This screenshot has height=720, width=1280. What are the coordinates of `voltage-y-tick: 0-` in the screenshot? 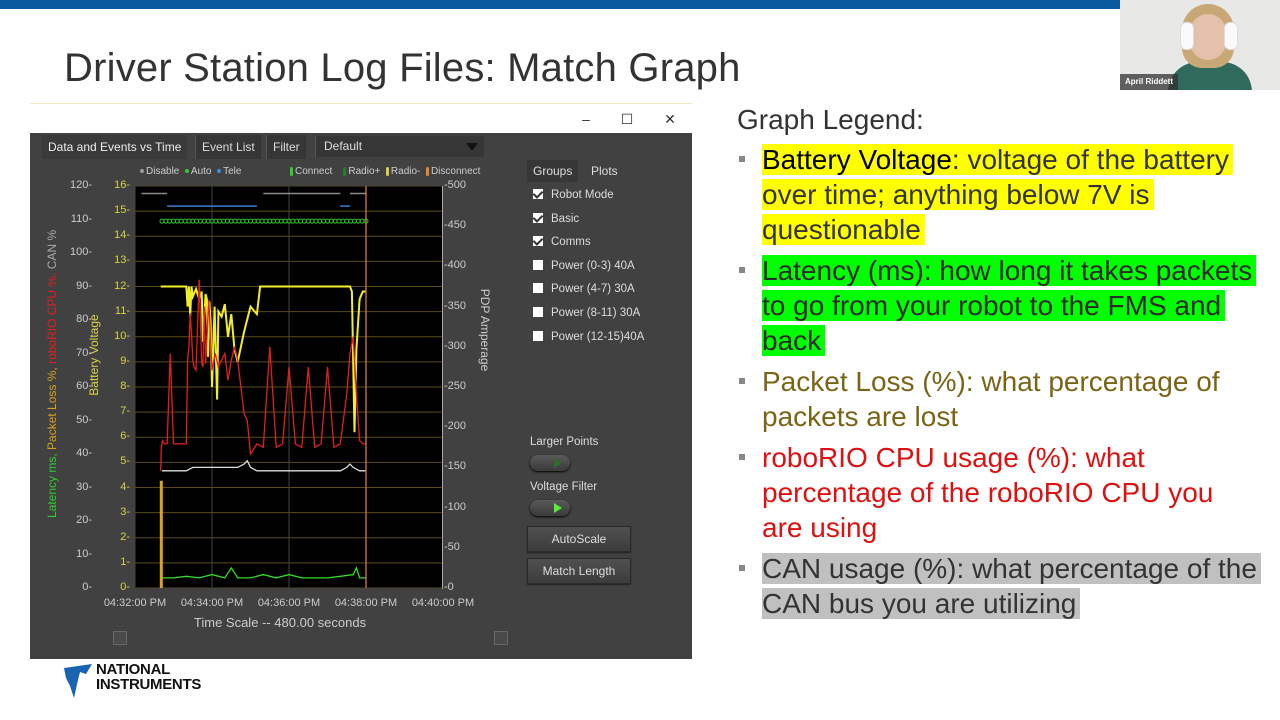 It's located at (125, 587).